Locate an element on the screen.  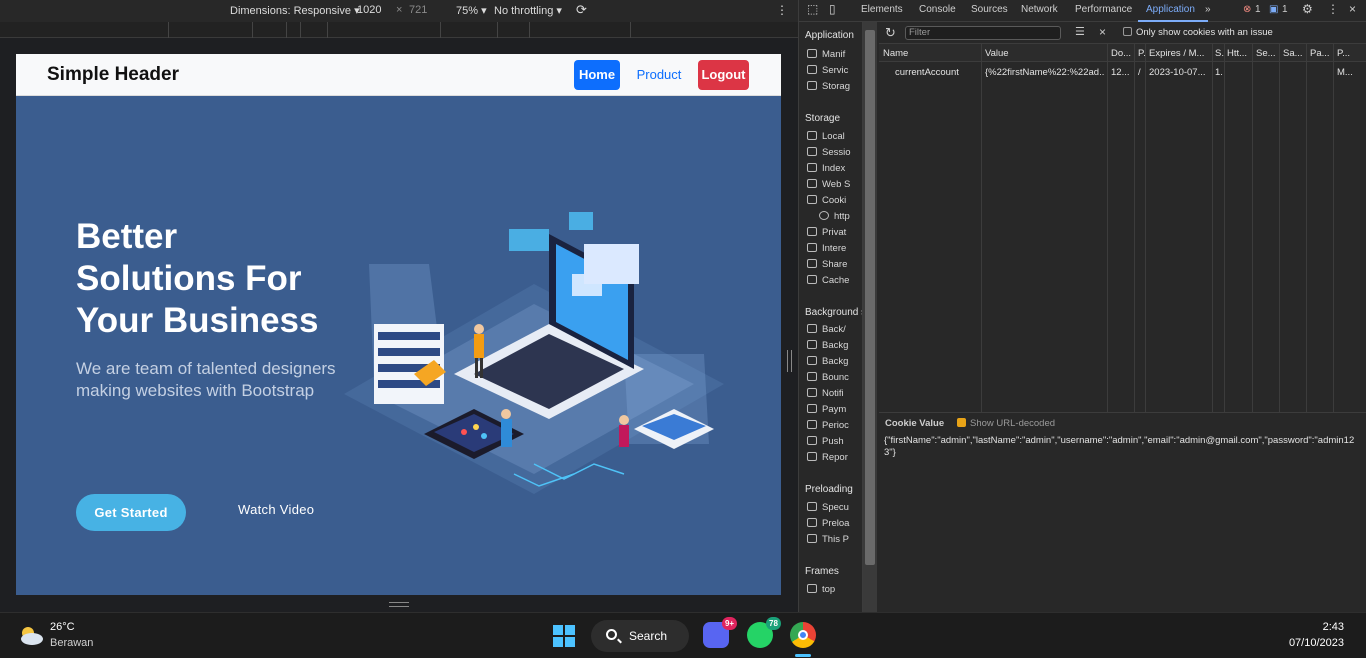
width-input: 1020 is located at coordinates (369, 10).